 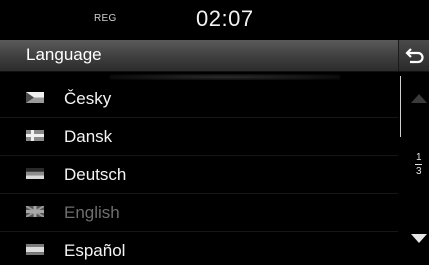 What do you see at coordinates (105, 18) in the screenshot?
I see `reg-indicator: REG` at bounding box center [105, 18].